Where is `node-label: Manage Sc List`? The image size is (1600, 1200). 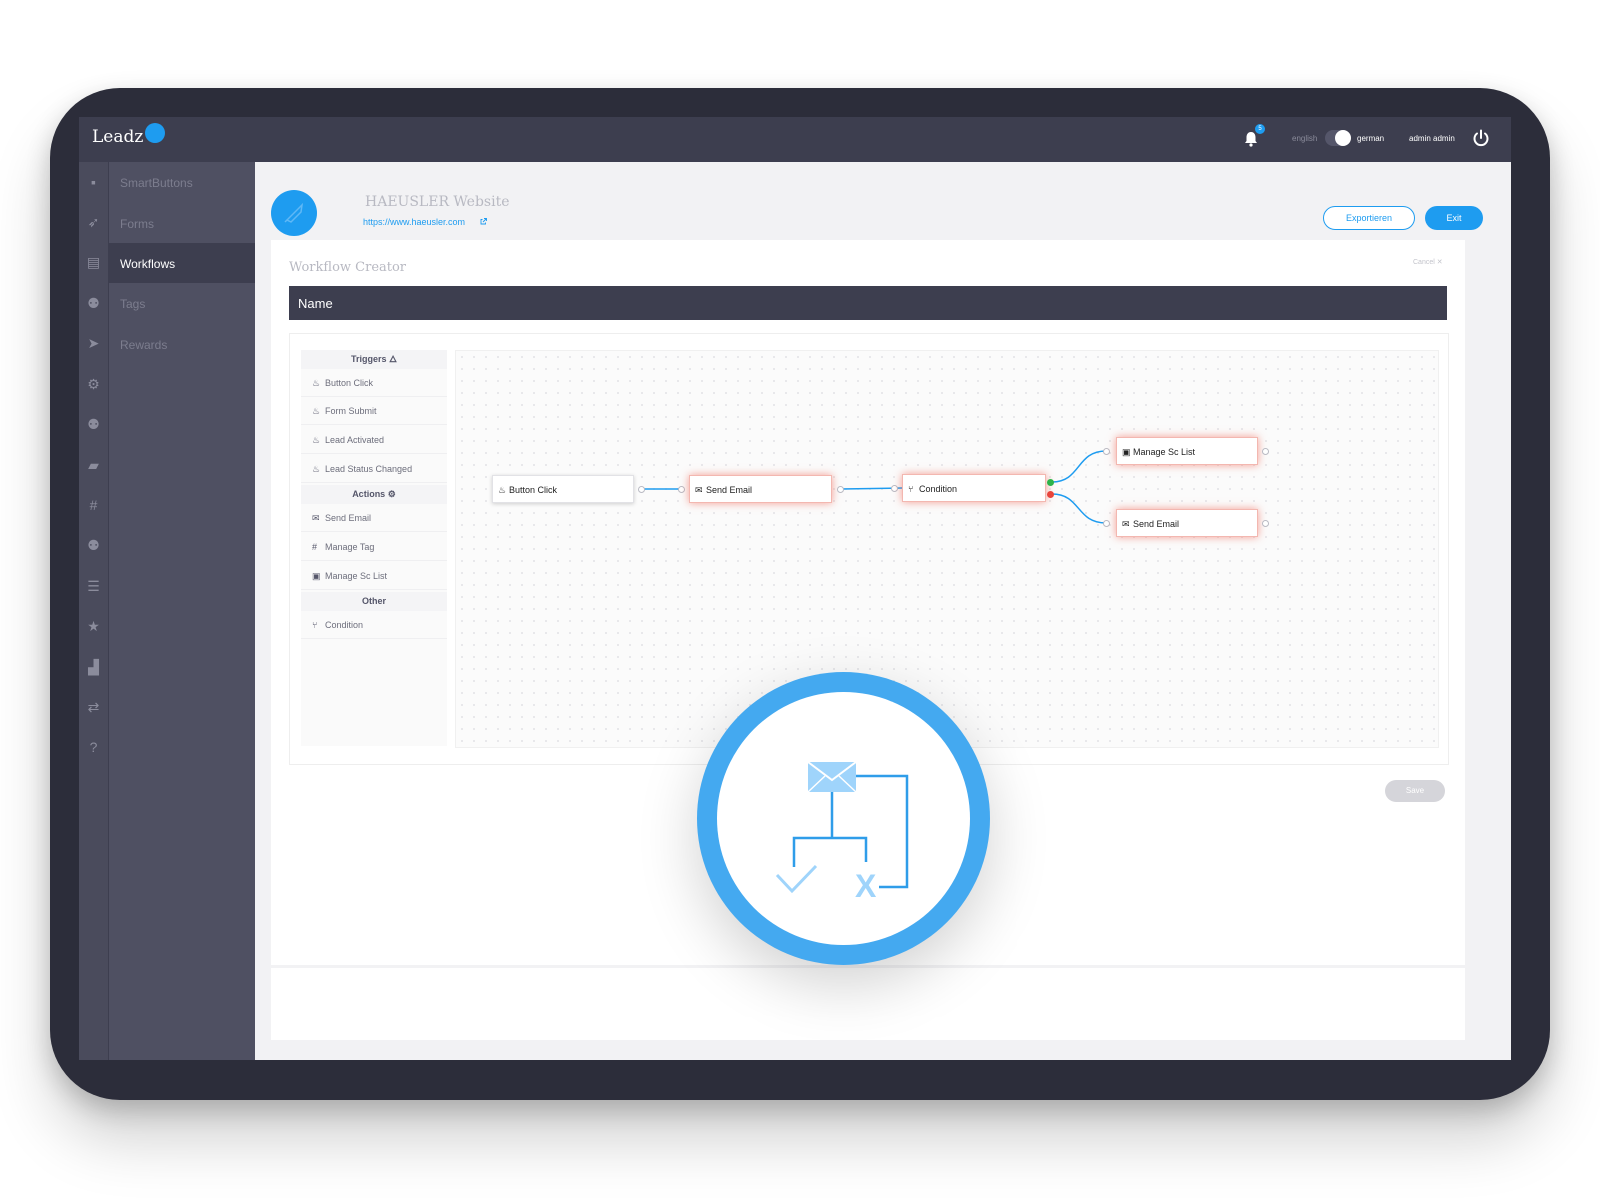 node-label: Manage Sc List is located at coordinates (1164, 452).